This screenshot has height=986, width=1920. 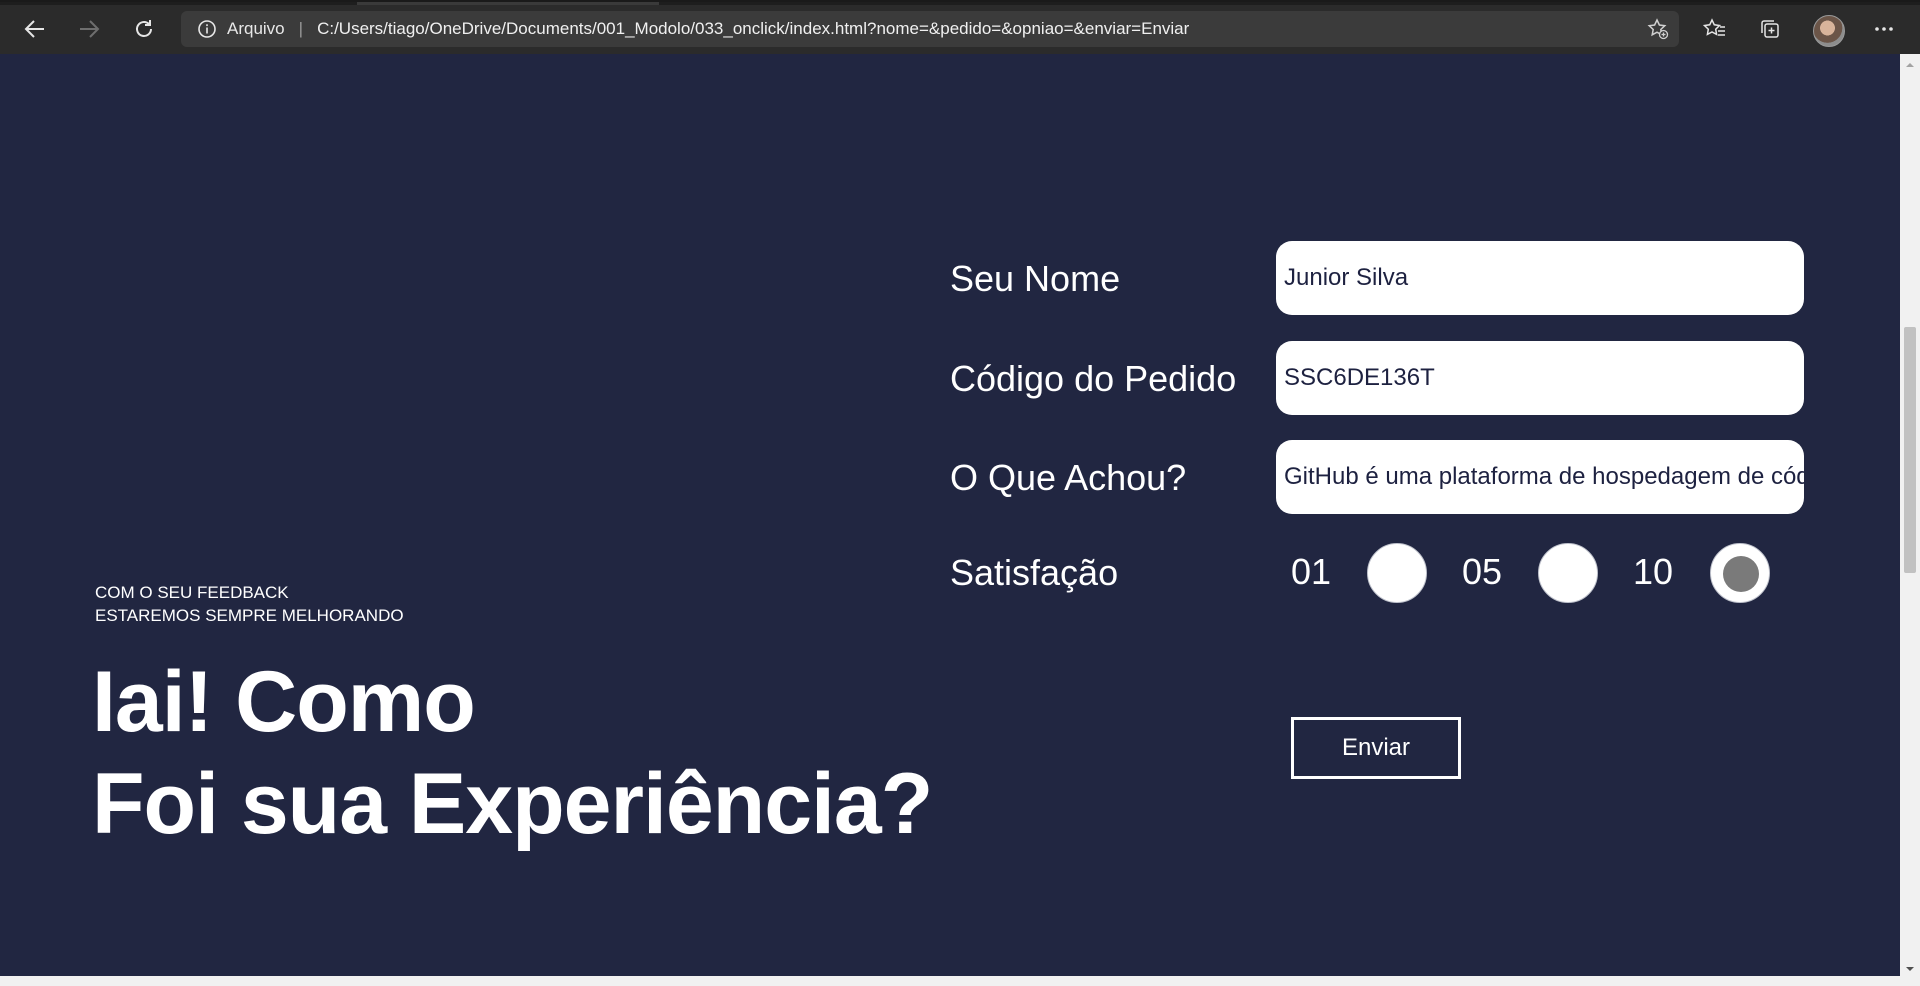 What do you see at coordinates (284, 702) in the screenshot?
I see `hero-title-line-1: Iai! Como` at bounding box center [284, 702].